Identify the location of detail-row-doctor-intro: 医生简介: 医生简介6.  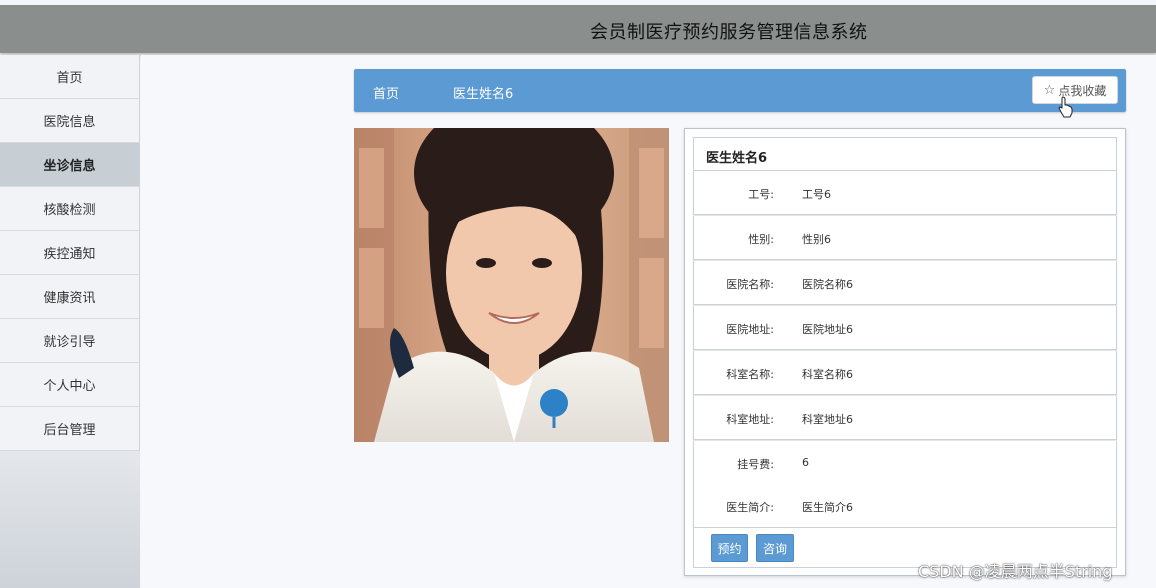
(905, 506).